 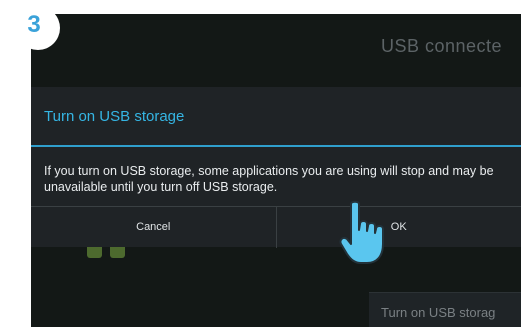 I want to click on dialog-divider, so click(x=276, y=146).